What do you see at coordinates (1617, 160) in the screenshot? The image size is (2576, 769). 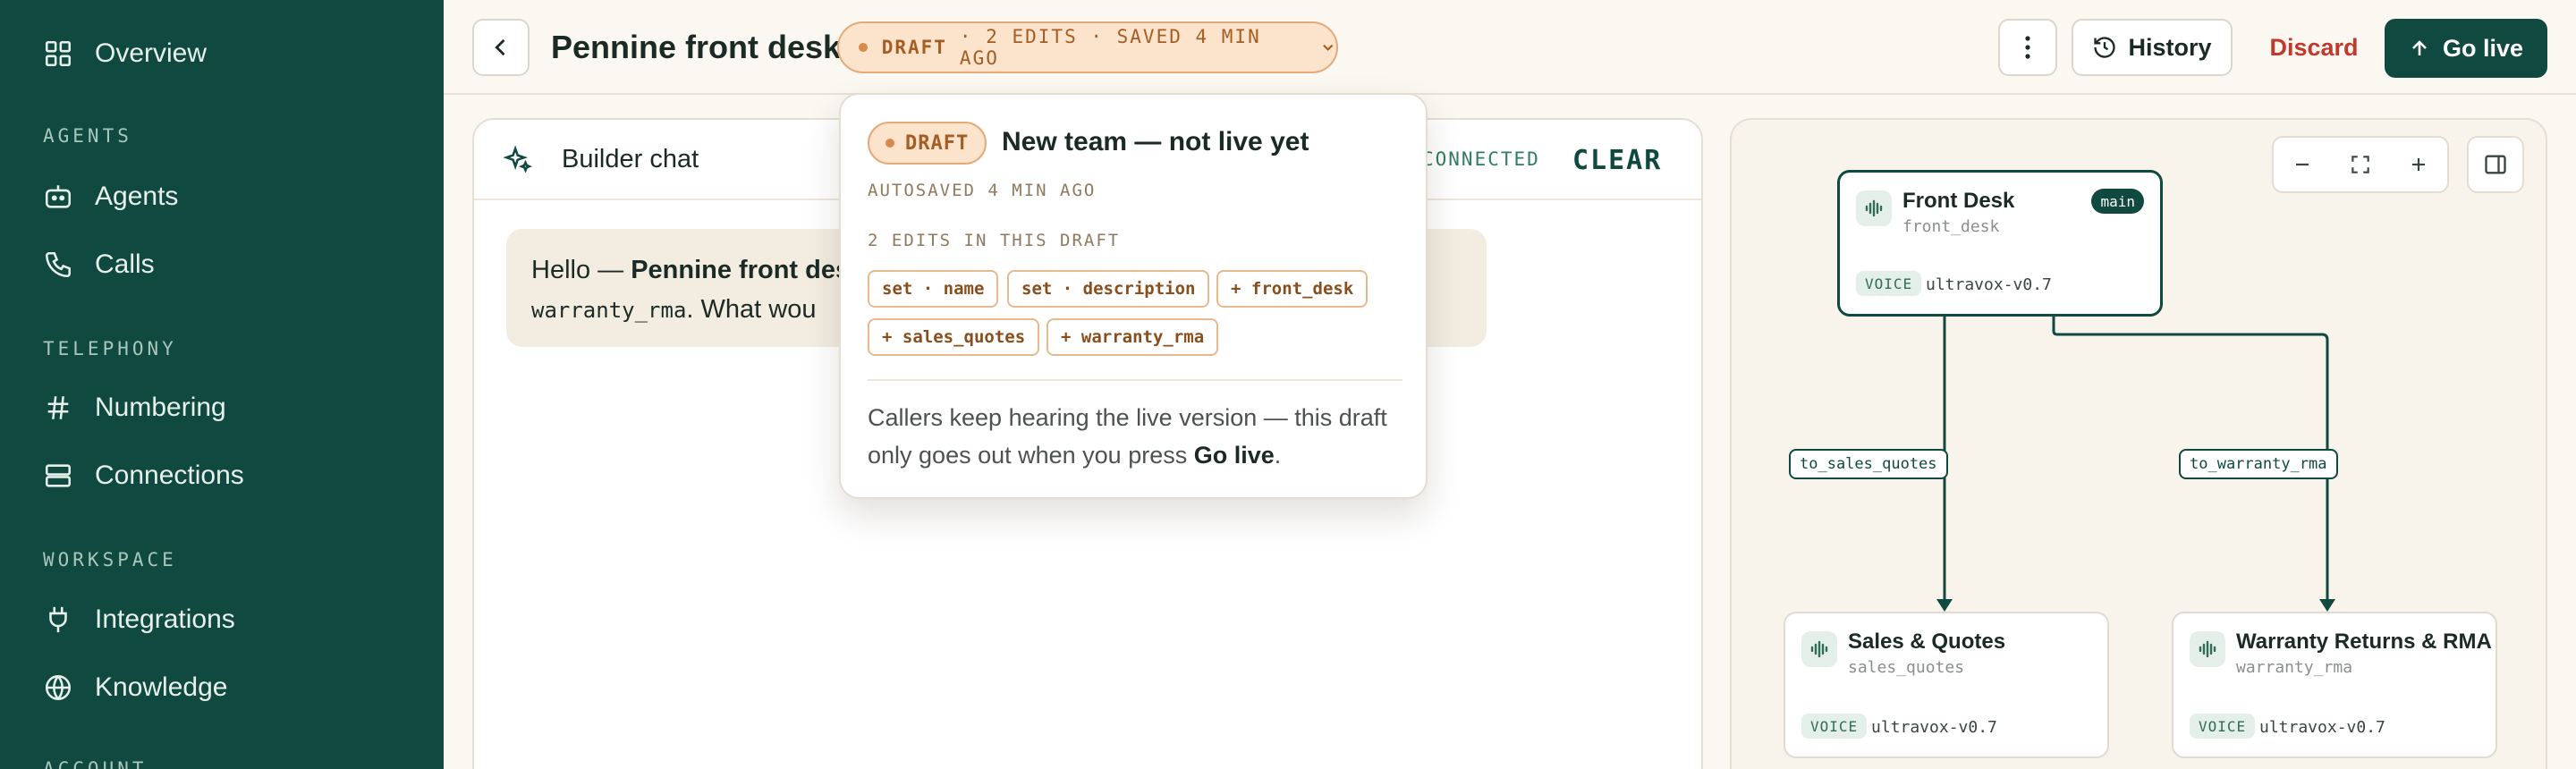 I see `clear-chat-button: CLEAR` at bounding box center [1617, 160].